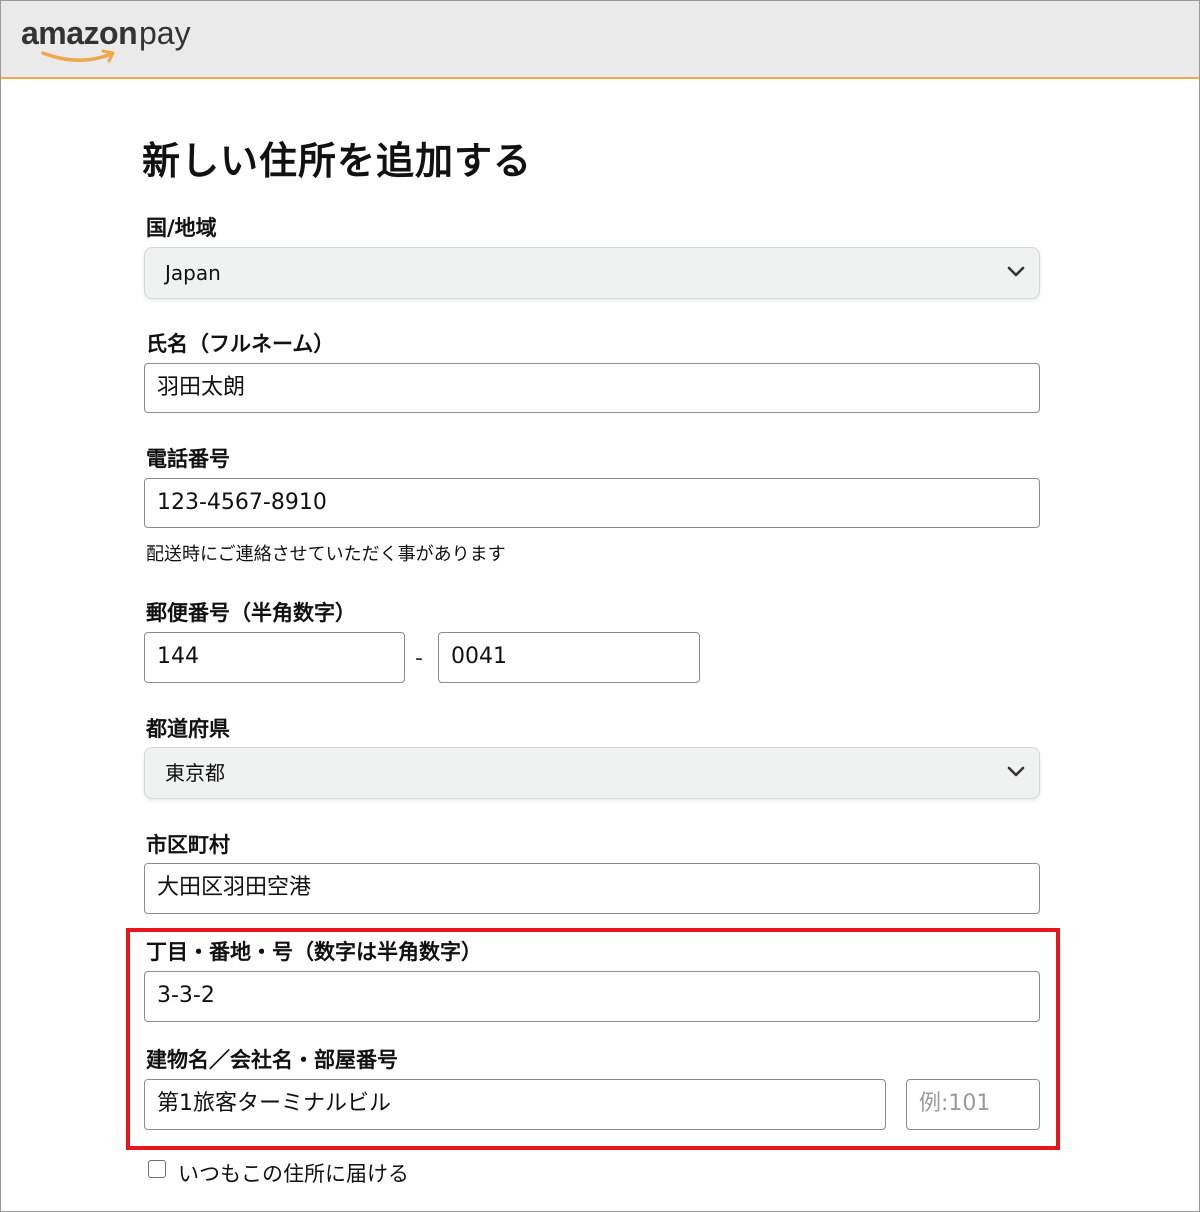 The width and height of the screenshot is (1200, 1212). I want to click on room-number-input: 例:101, so click(973, 1104).